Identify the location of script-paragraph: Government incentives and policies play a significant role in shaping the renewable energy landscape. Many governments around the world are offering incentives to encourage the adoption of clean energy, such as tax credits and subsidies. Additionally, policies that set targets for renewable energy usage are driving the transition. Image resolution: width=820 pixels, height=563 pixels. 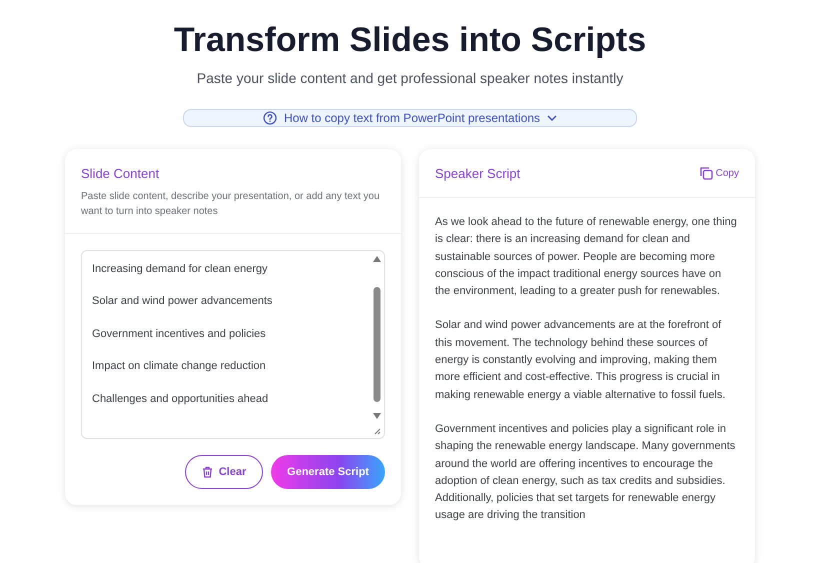
(585, 473).